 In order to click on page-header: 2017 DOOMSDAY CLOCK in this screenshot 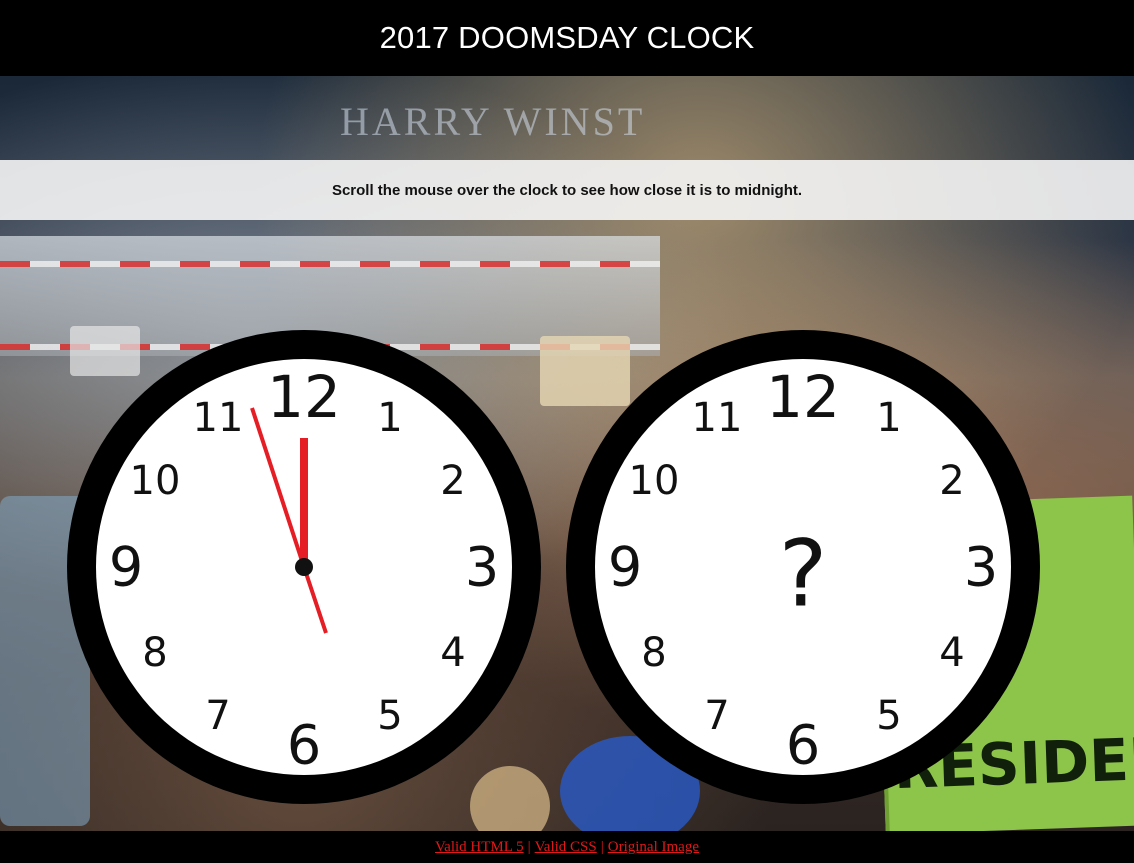, I will do `click(567, 38)`.